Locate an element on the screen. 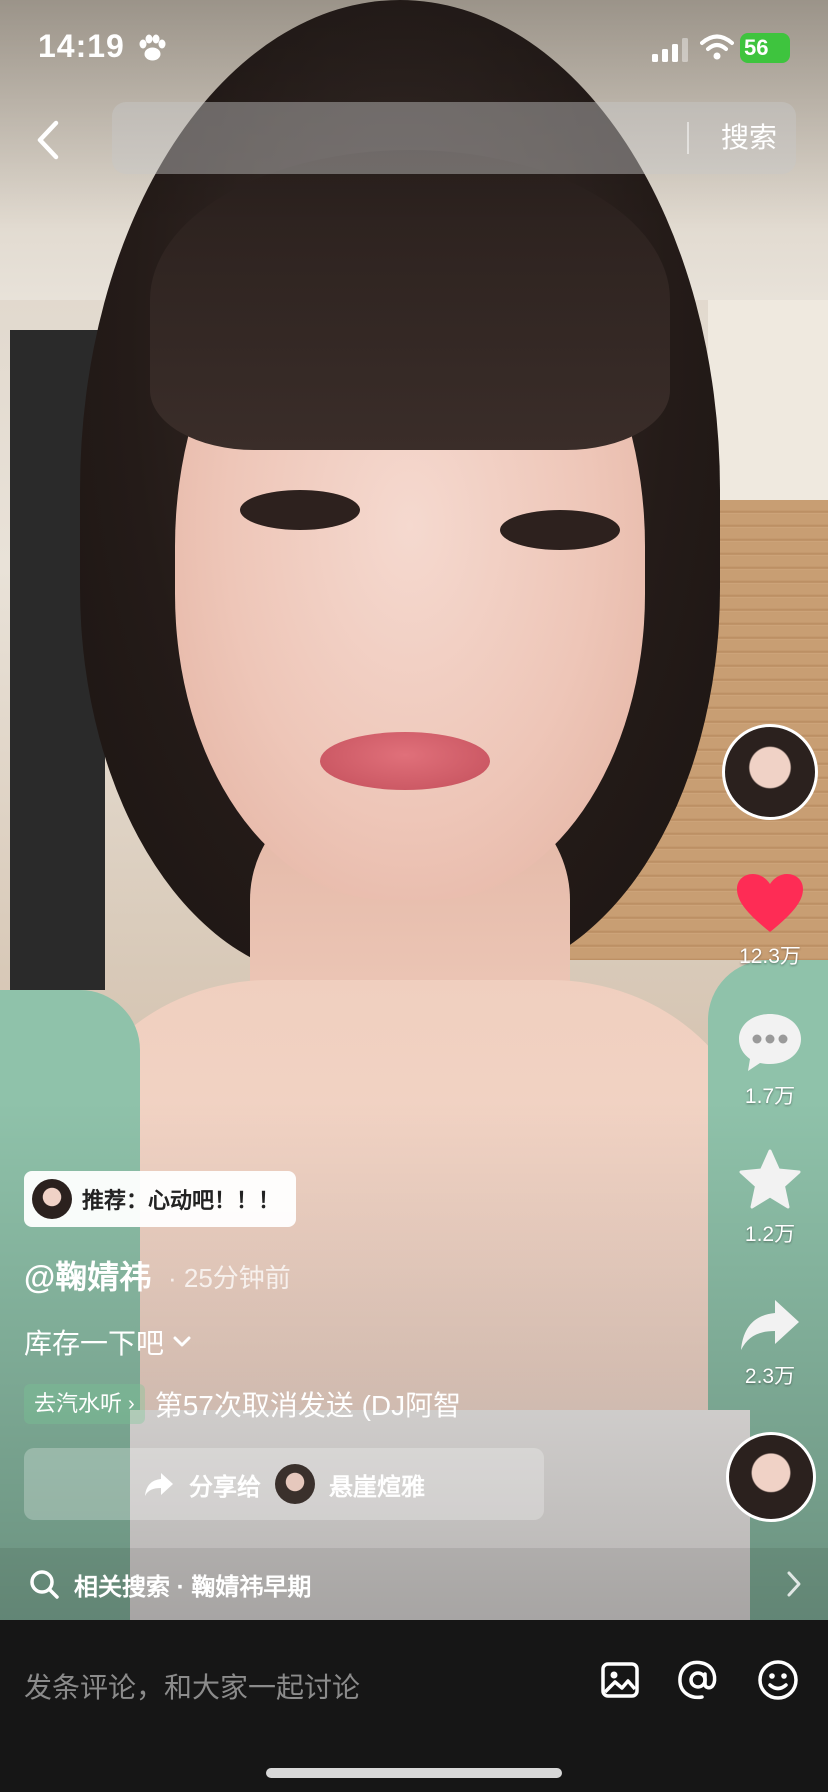 The width and height of the screenshot is (828, 1792). friend-avatar is located at coordinates (295, 1484).